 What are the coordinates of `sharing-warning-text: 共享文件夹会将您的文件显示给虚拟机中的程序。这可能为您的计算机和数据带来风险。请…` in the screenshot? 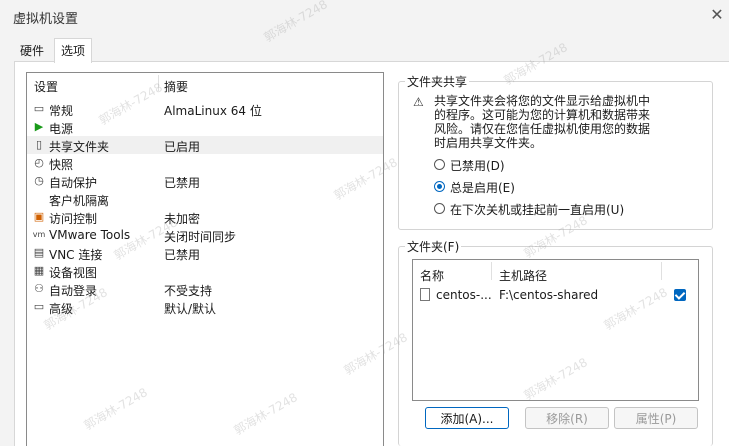 It's located at (542, 122).